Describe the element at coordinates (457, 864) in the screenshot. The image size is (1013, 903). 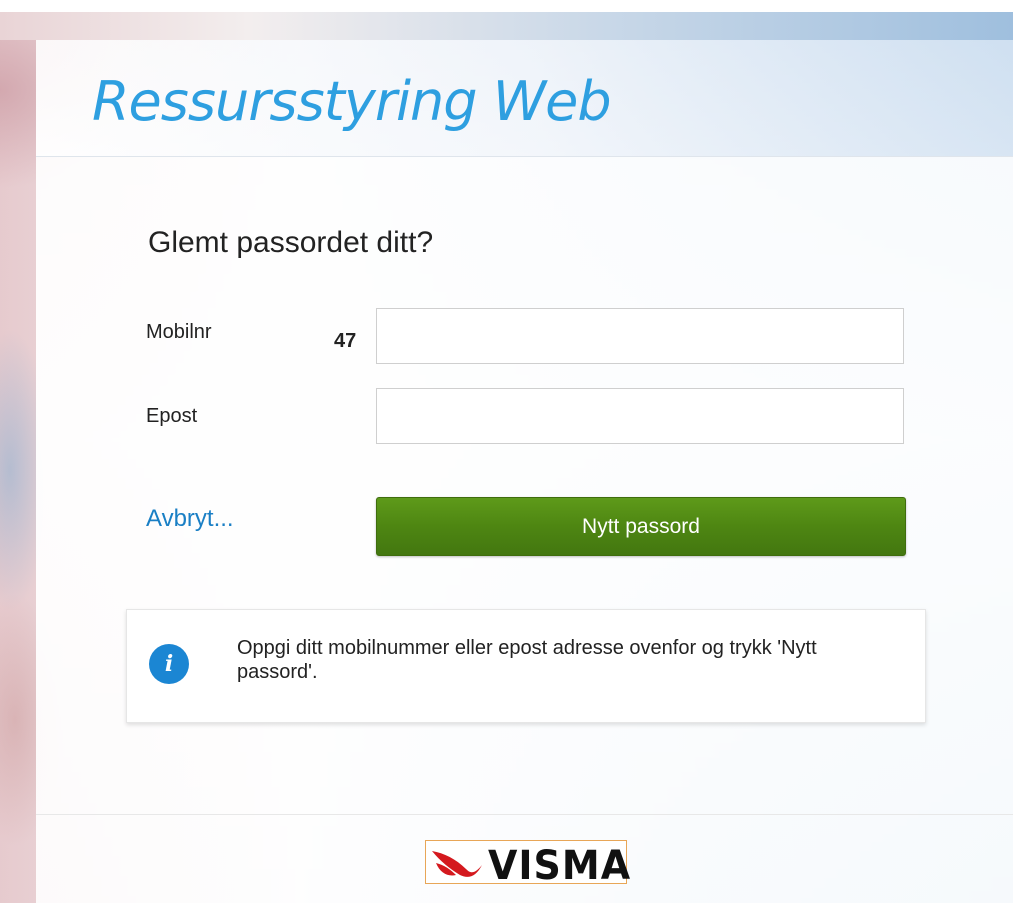
I see `visma-swoosh-icon` at that location.